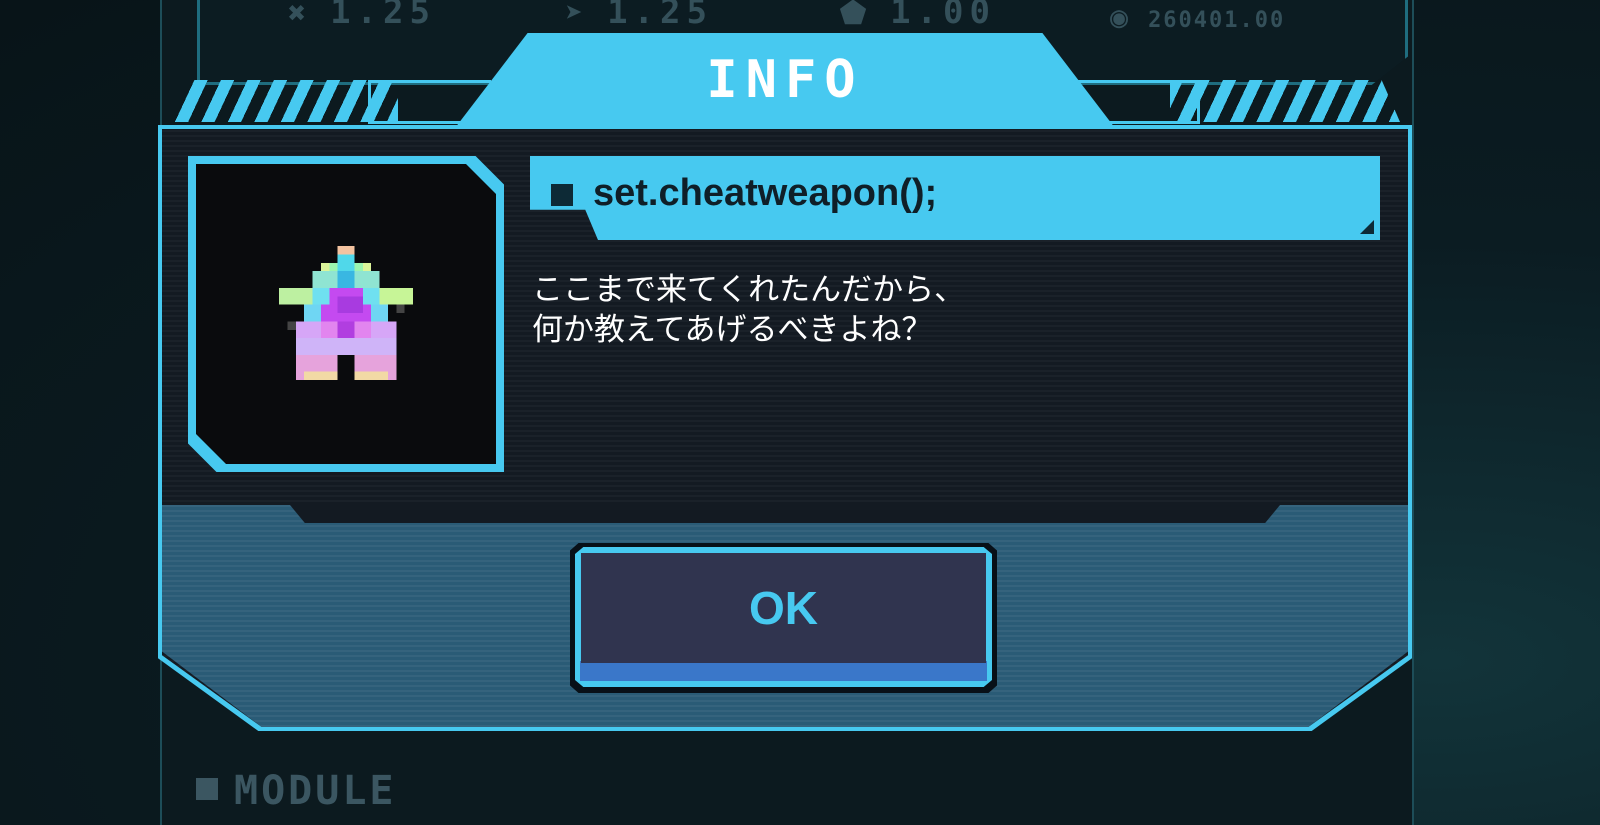 The image size is (1600, 825). Describe the element at coordinates (1120, 17) in the screenshot. I see `coin-icon: ◉` at that location.